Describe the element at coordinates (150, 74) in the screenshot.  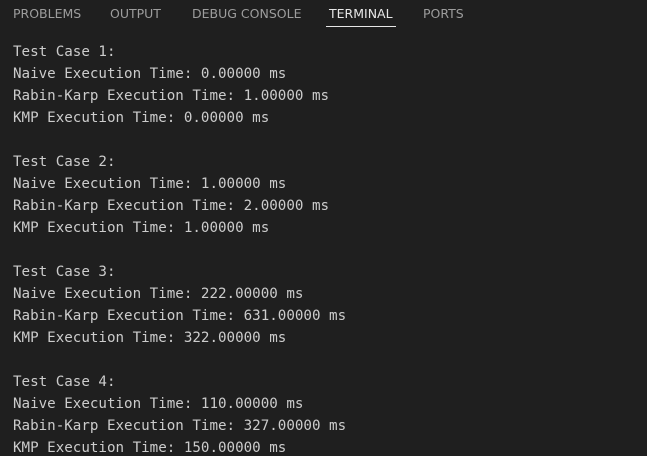
I see `terminal-line: Naive Execution Time: 0.00000 ms` at that location.